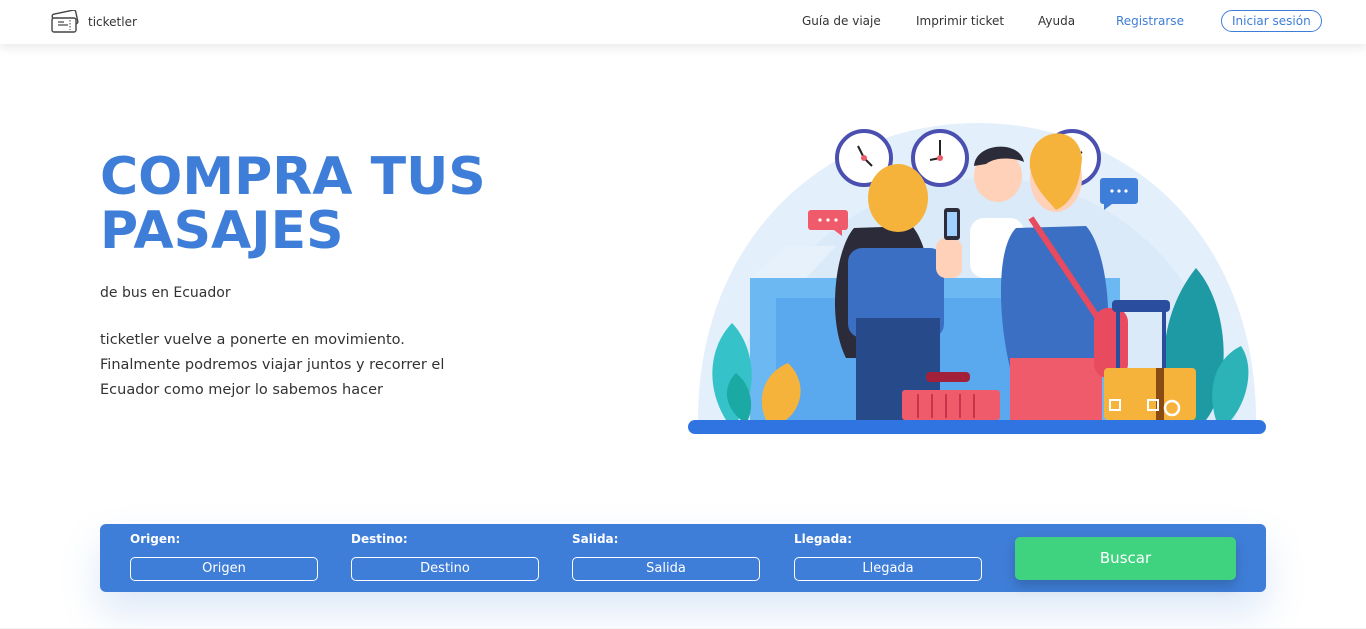 This screenshot has width=1366, height=629. What do you see at coordinates (1125, 558) in the screenshot?
I see `search-button: Buscar` at bounding box center [1125, 558].